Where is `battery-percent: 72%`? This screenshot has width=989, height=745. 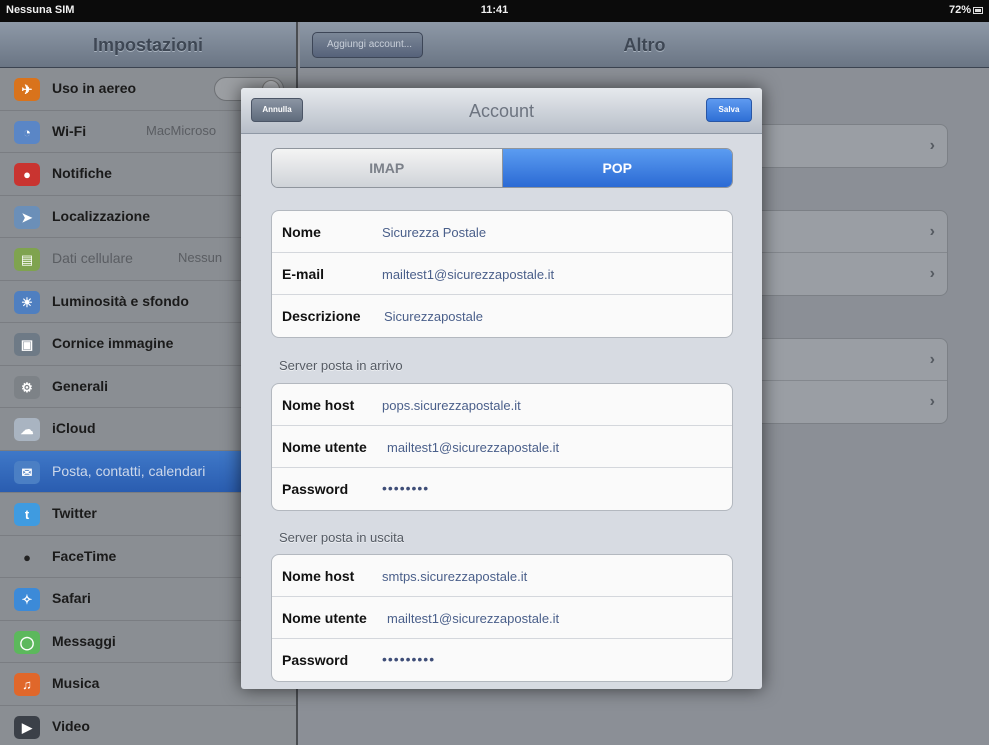
battery-percent: 72% is located at coordinates (959, 10).